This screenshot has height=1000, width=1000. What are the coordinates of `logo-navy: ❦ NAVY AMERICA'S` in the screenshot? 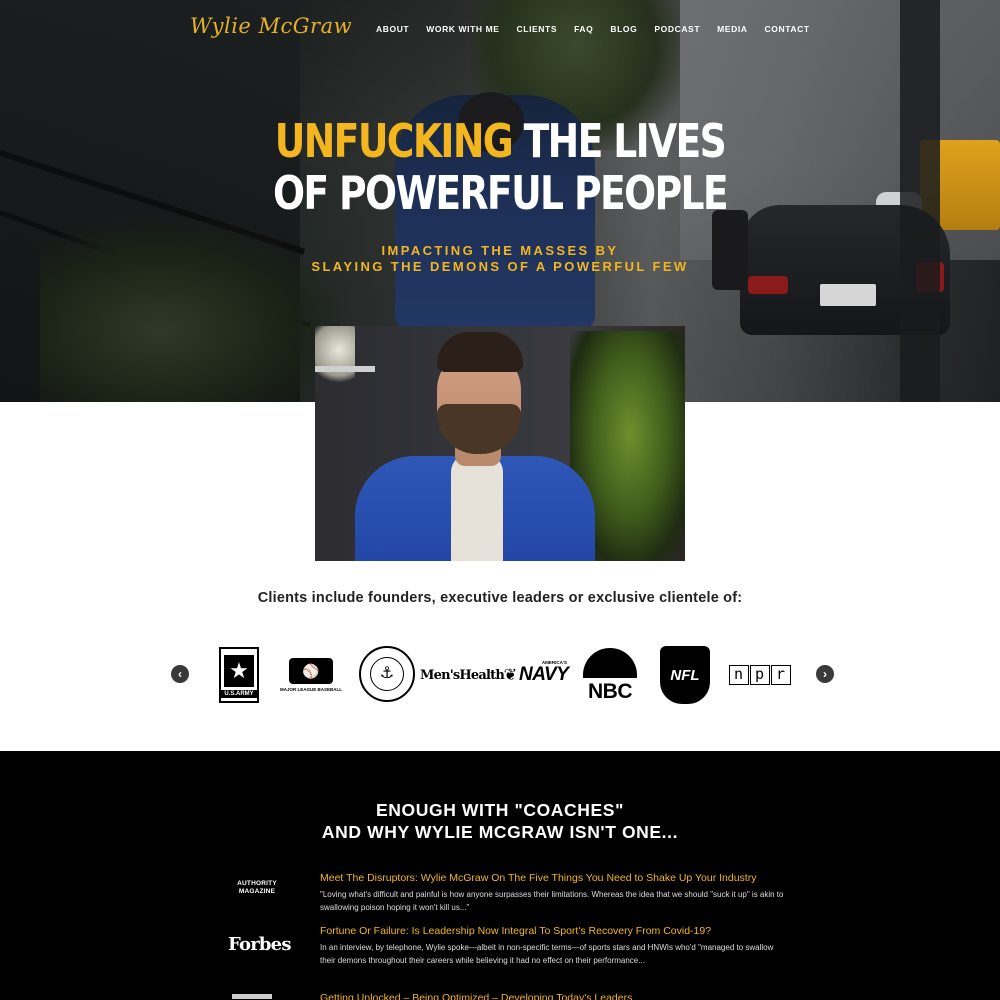 It's located at (536, 675).